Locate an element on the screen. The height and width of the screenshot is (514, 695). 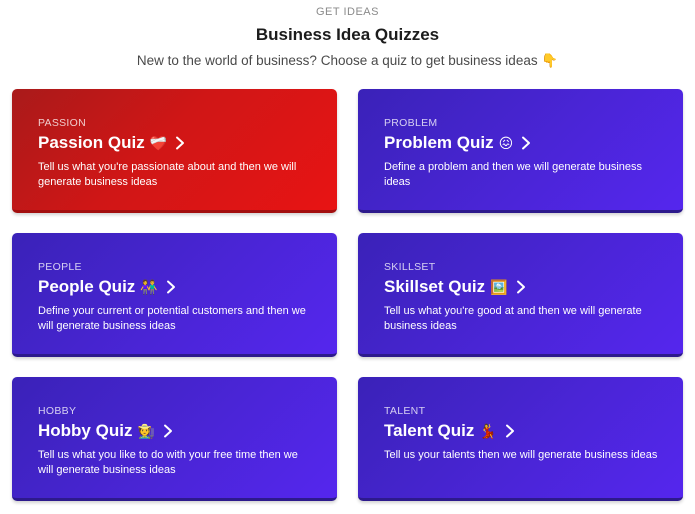
framed-picture-icon: 🖼️ is located at coordinates (499, 287).